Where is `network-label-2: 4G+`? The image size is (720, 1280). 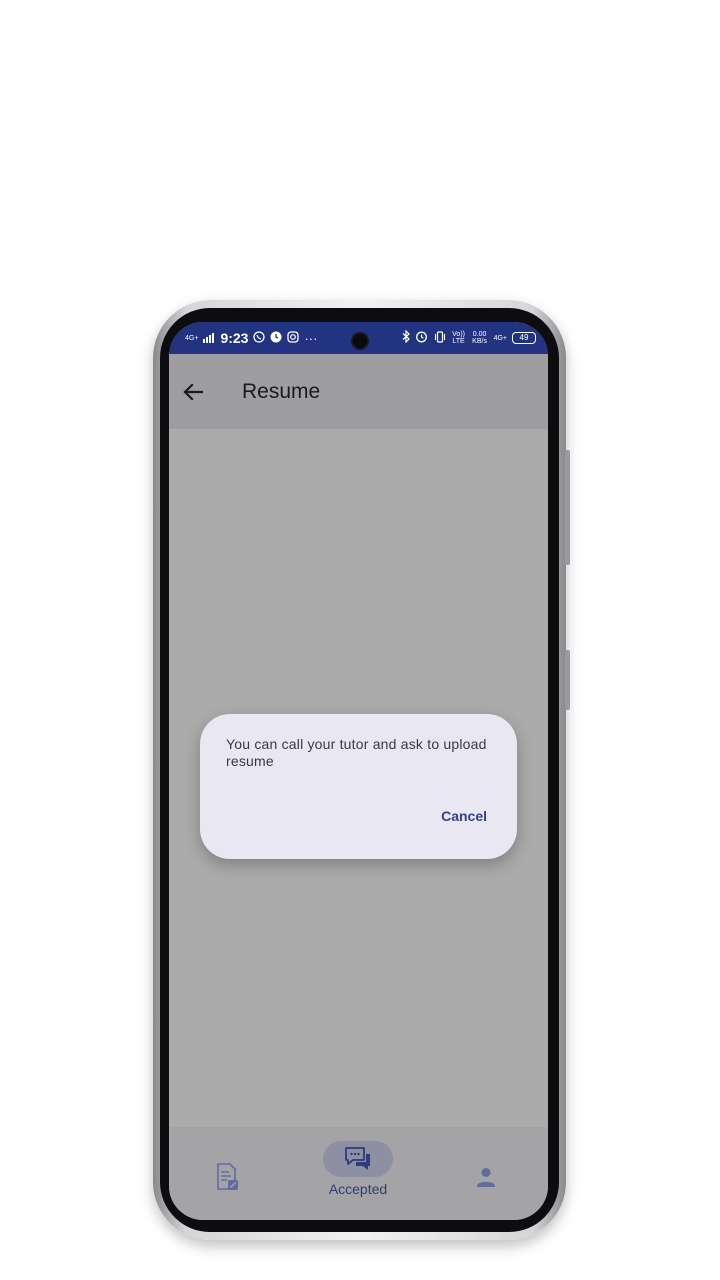 network-label-2: 4G+ is located at coordinates (500, 338).